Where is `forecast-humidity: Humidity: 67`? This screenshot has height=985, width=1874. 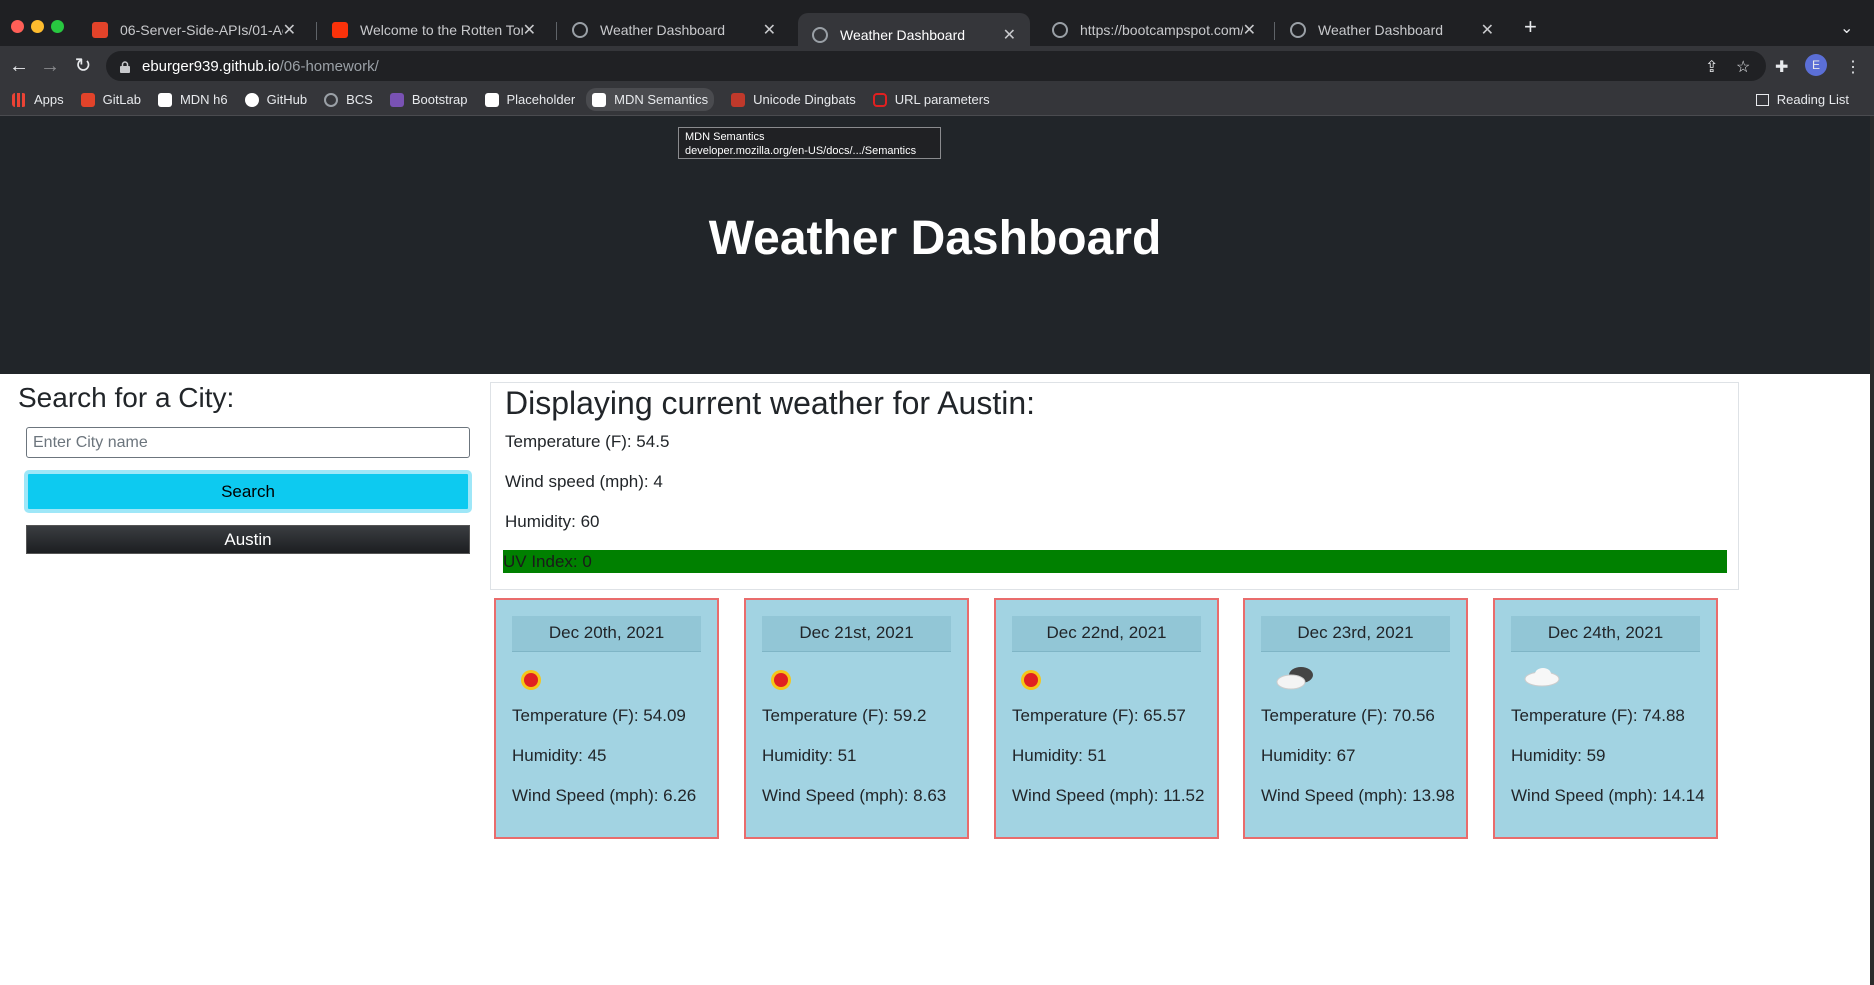
forecast-humidity: Humidity: 67 is located at coordinates (1308, 755).